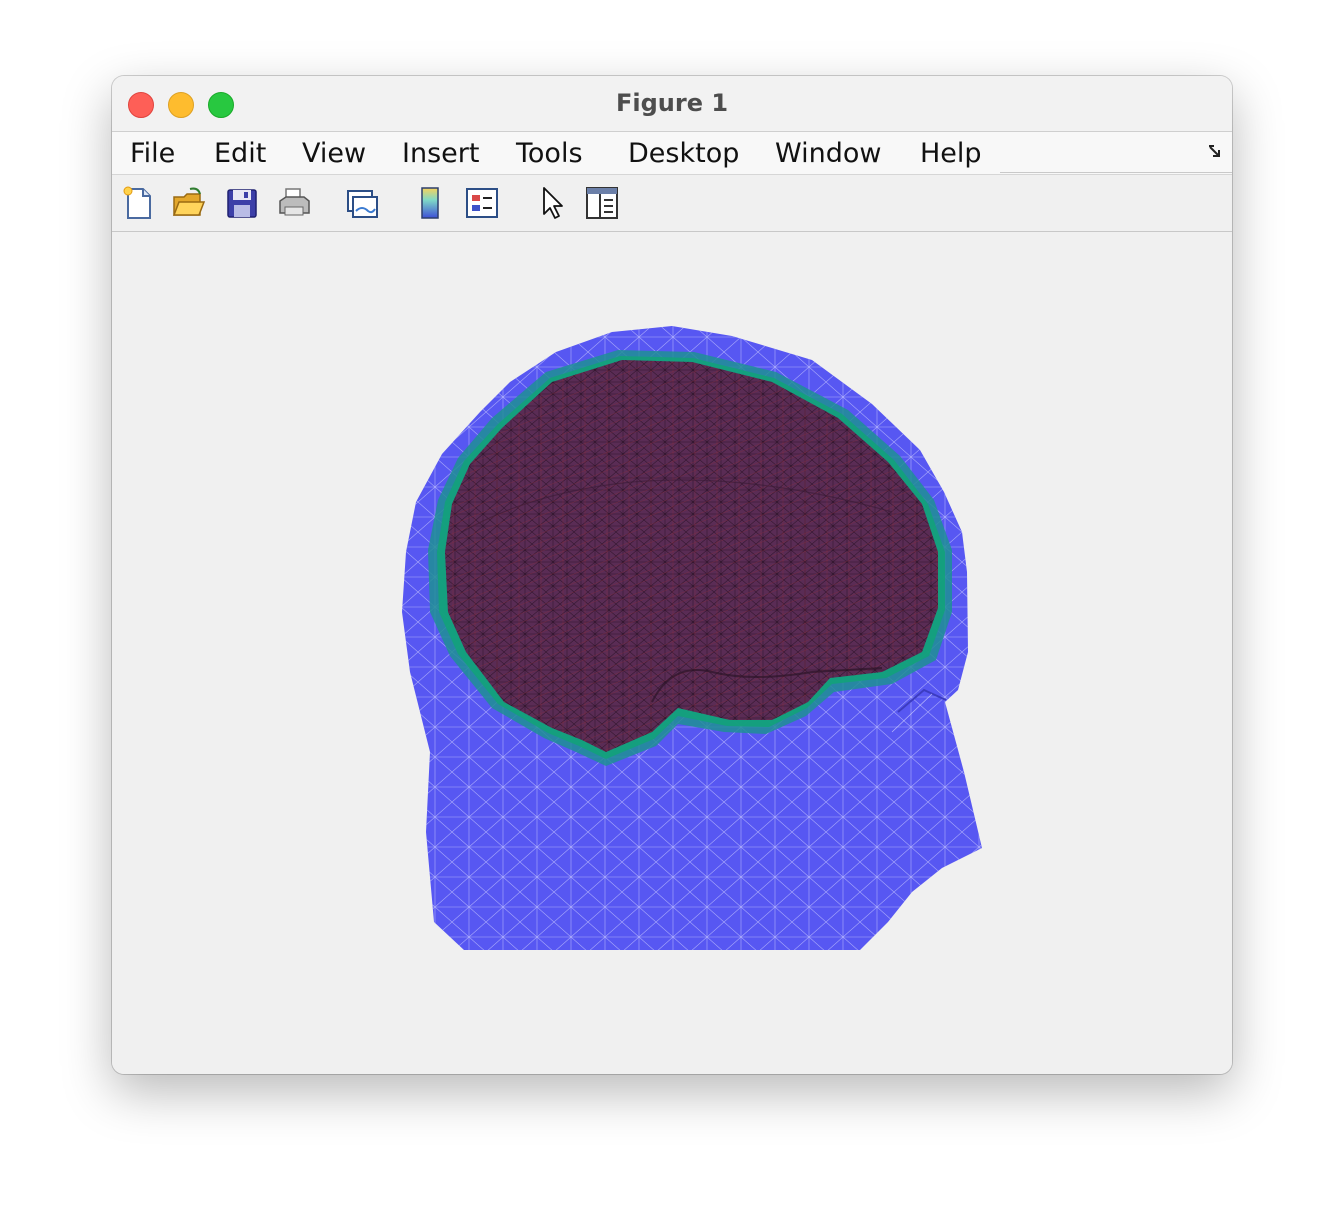  Describe the element at coordinates (602, 203) in the screenshot. I see `property-inspector-icon` at that location.